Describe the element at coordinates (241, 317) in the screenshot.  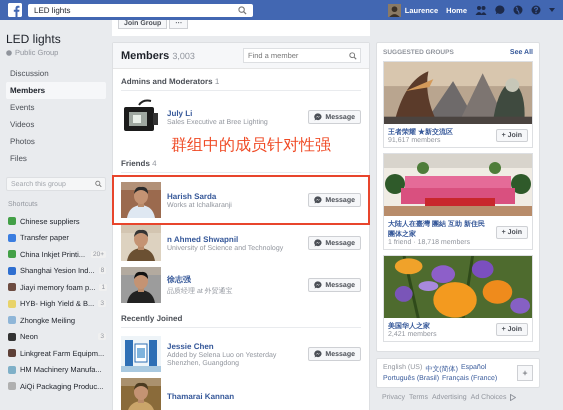
I see `section-title: Recently Joined` at that location.